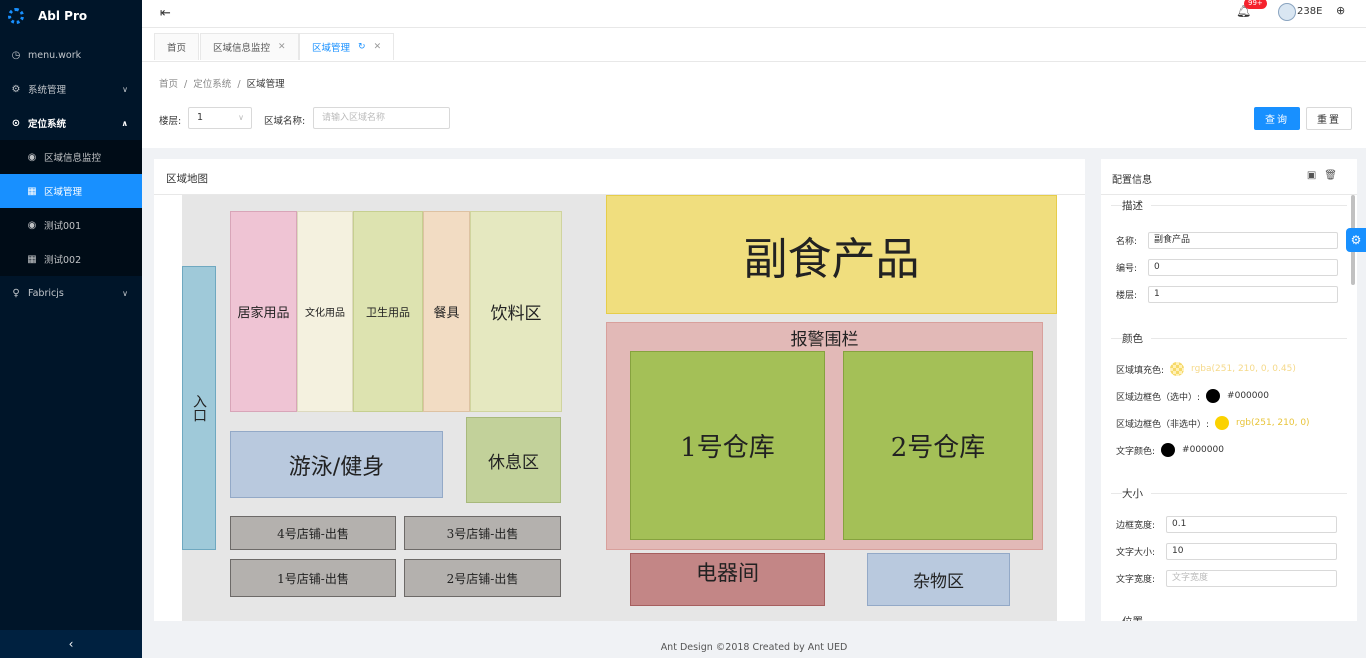 The width and height of the screenshot is (1366, 658). I want to click on chevron-down-icon: ∨, so click(125, 89).